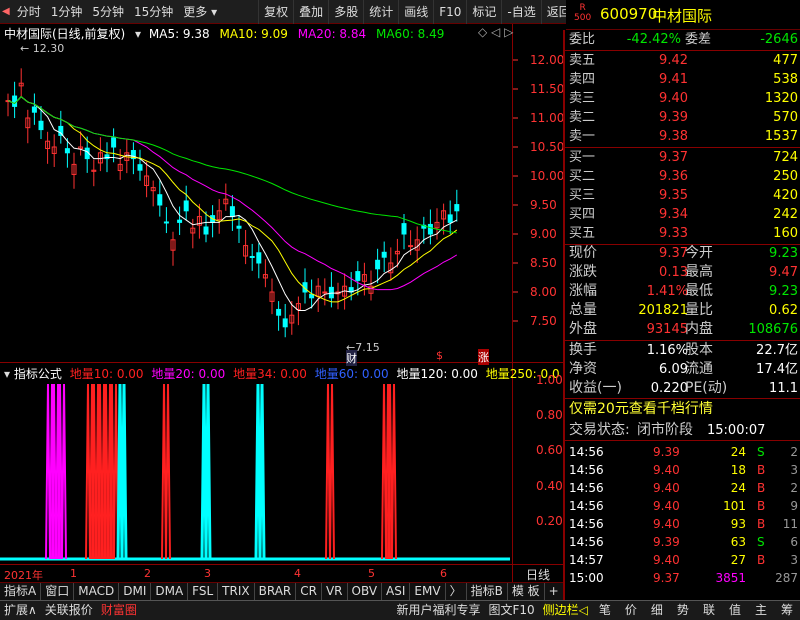  I want to click on side-tool-button: 势, so click(683, 610).